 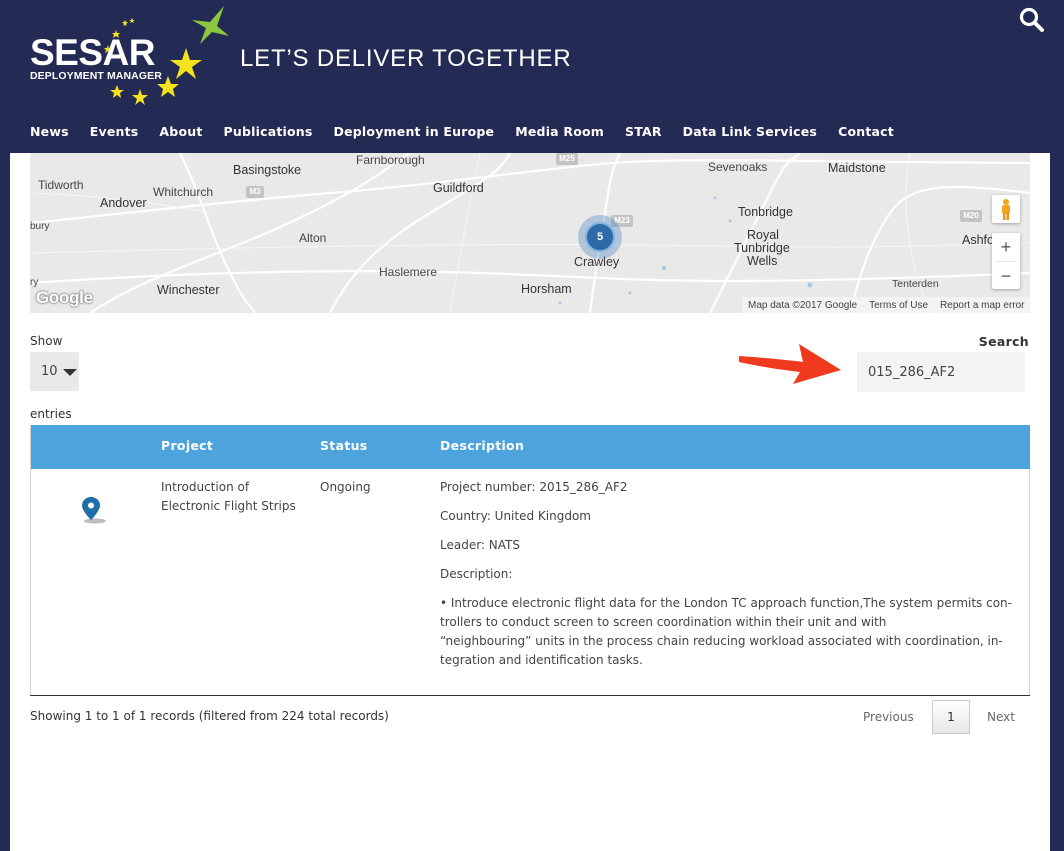 I want to click on map-place-label: Basingstoke, so click(x=267, y=170).